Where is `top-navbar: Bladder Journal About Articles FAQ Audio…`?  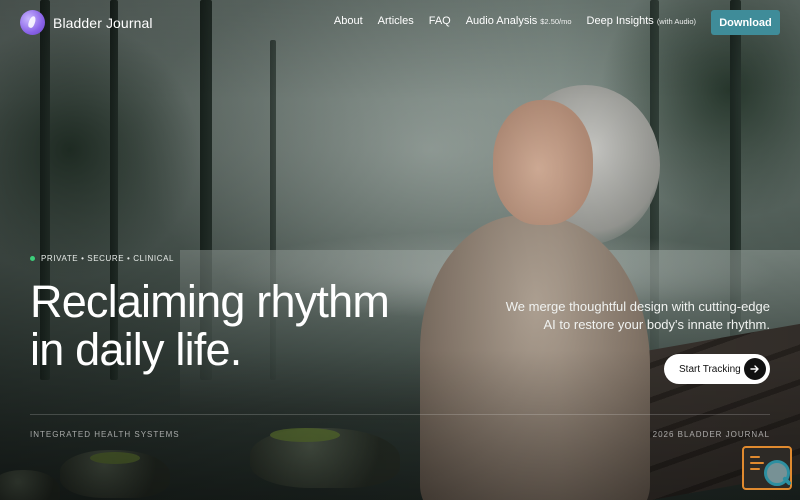
top-navbar: Bladder Journal About Articles FAQ Audio… is located at coordinates (400, 22).